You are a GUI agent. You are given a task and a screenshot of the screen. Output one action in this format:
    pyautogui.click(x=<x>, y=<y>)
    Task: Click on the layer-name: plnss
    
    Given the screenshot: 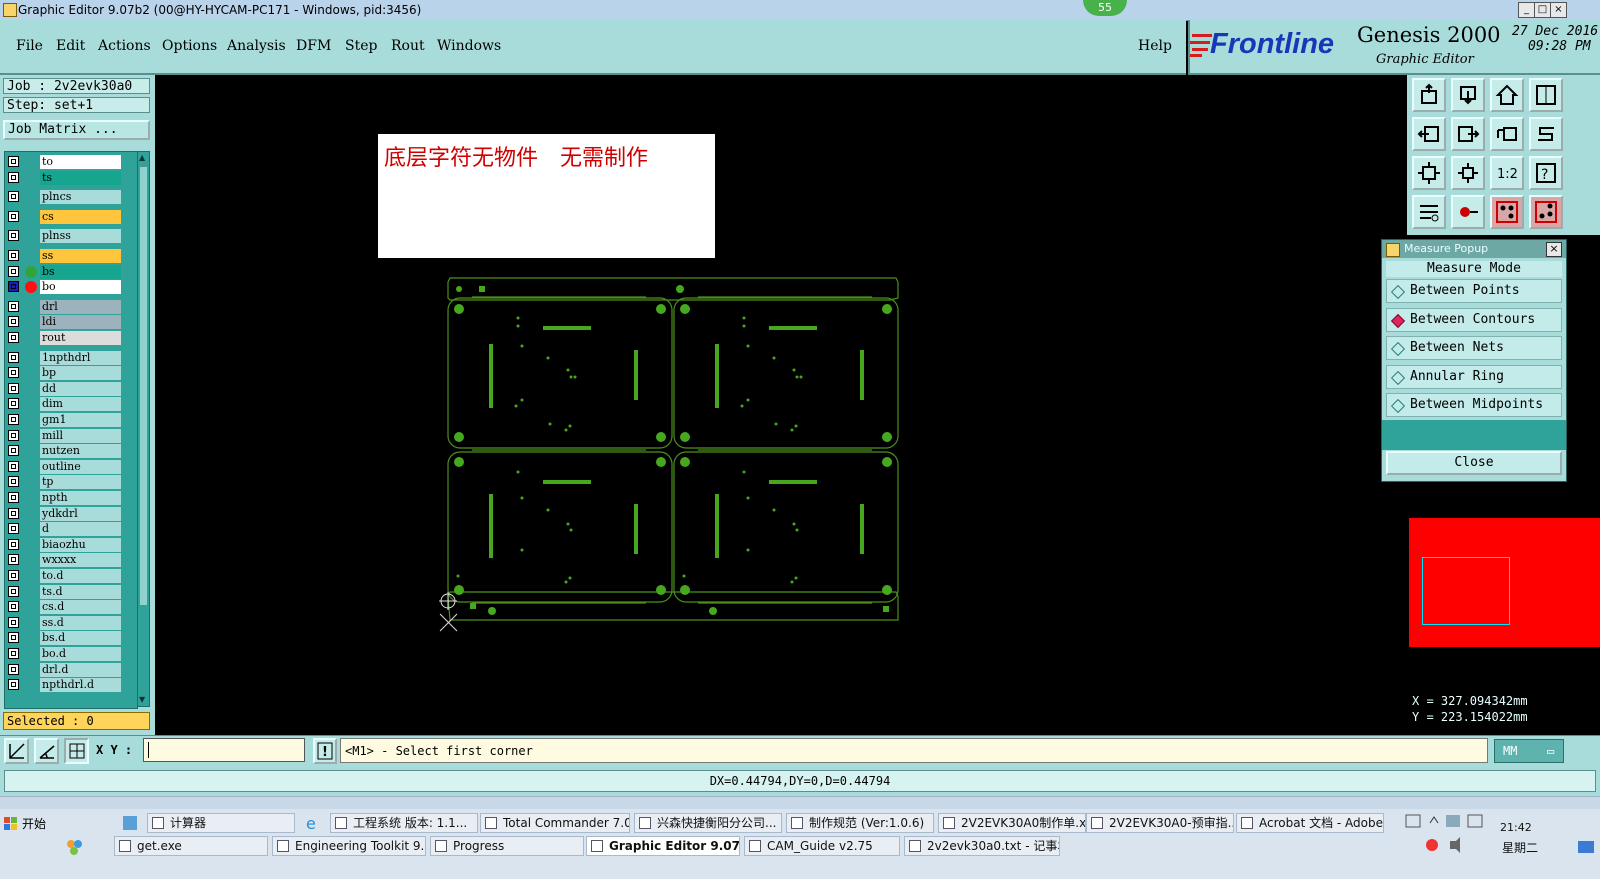 What is the action you would take?
    pyautogui.click(x=80, y=236)
    